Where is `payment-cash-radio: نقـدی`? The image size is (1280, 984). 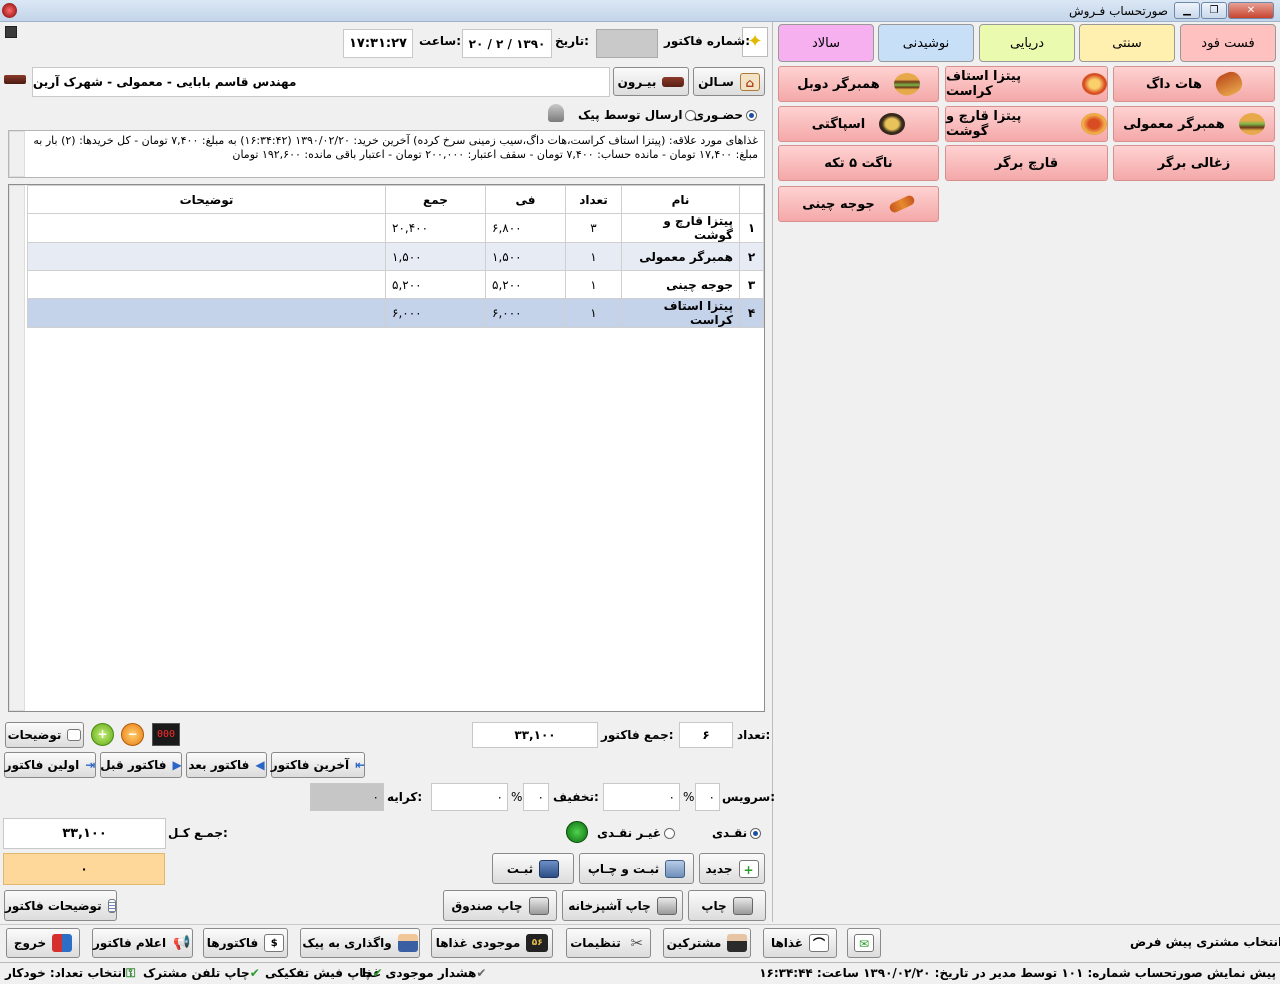 payment-cash-radio: نقـدی is located at coordinates (737, 833).